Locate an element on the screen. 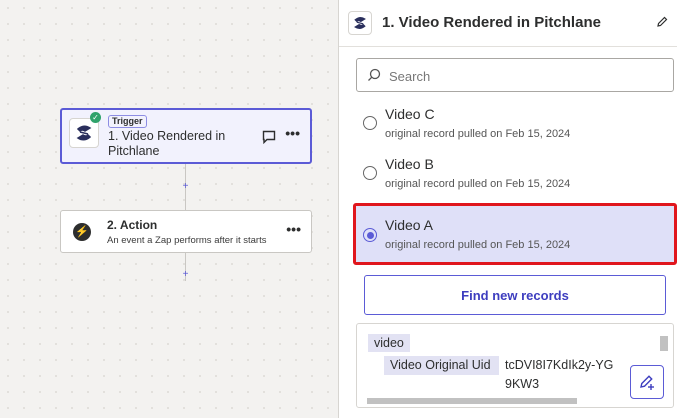 This screenshot has width=677, height=418. trigger-badge: Trigger is located at coordinates (127, 121).